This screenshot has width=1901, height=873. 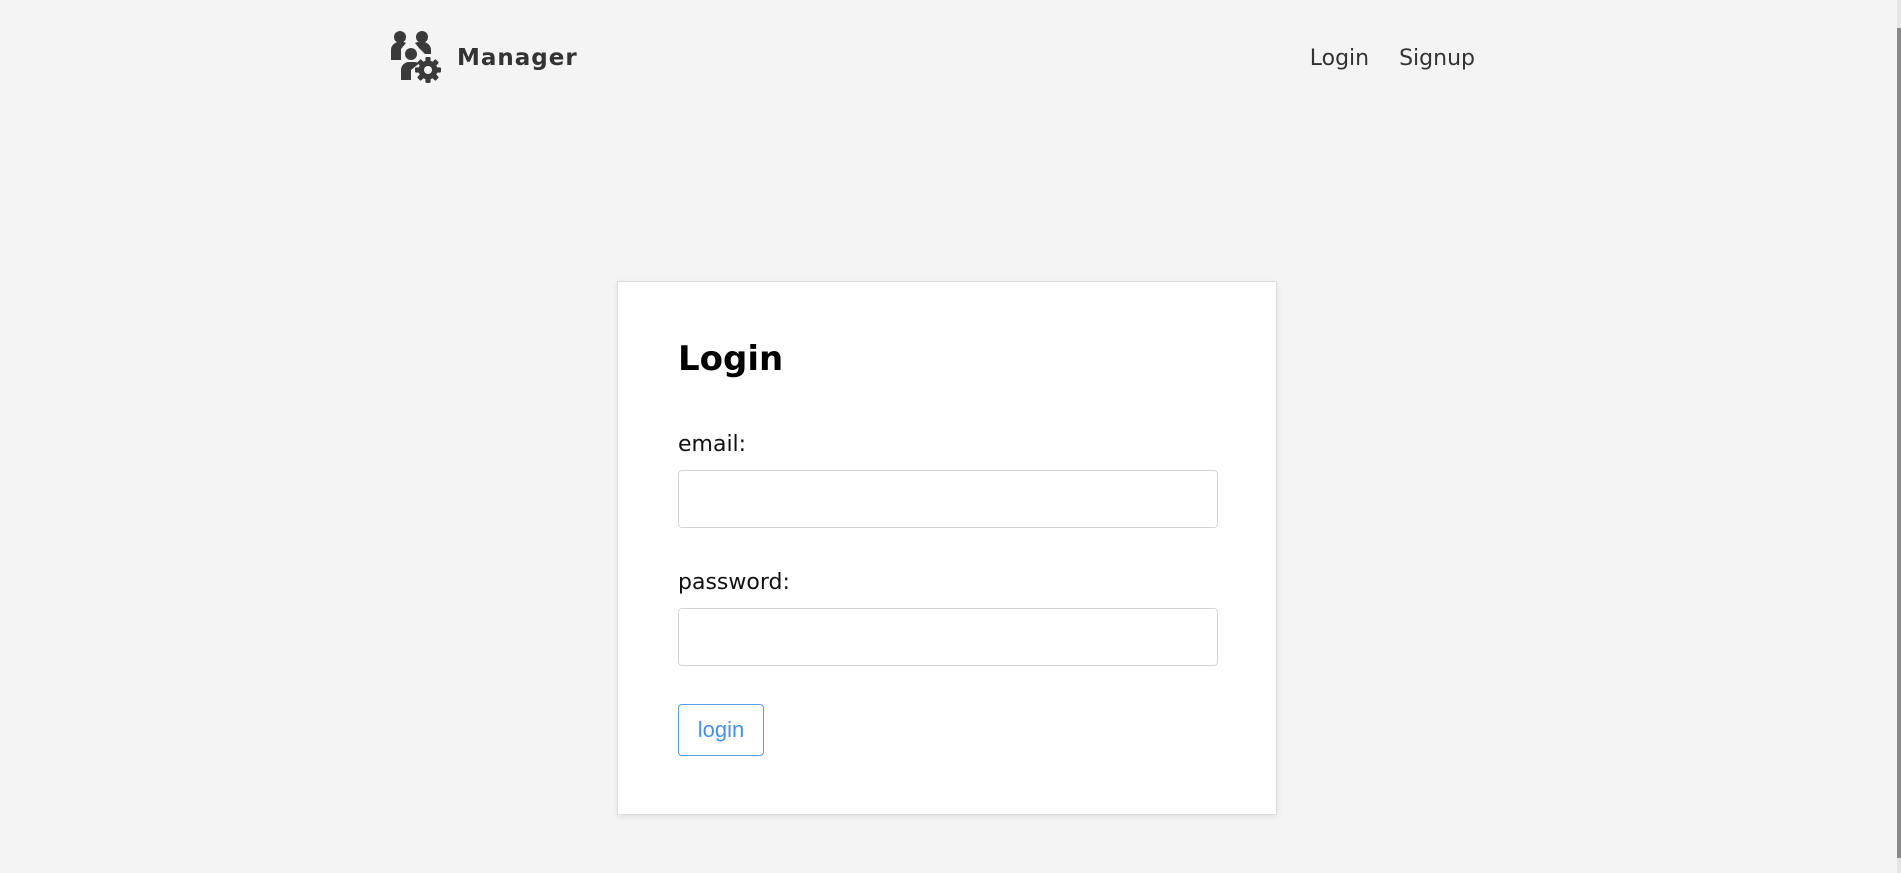 I want to click on login-title: Login, so click(x=731, y=359).